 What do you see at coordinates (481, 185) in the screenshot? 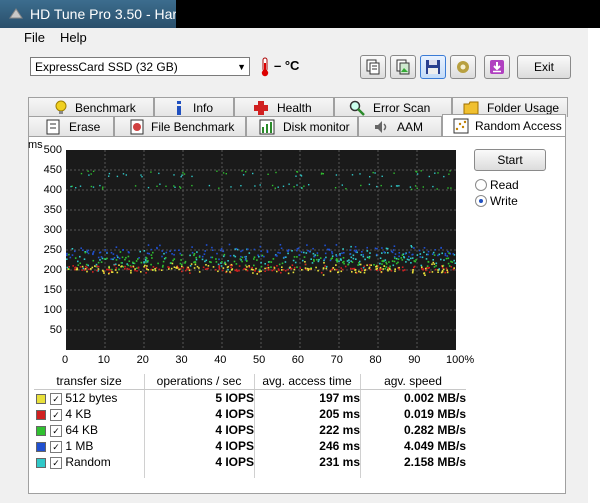
I see `radio-read` at bounding box center [481, 185].